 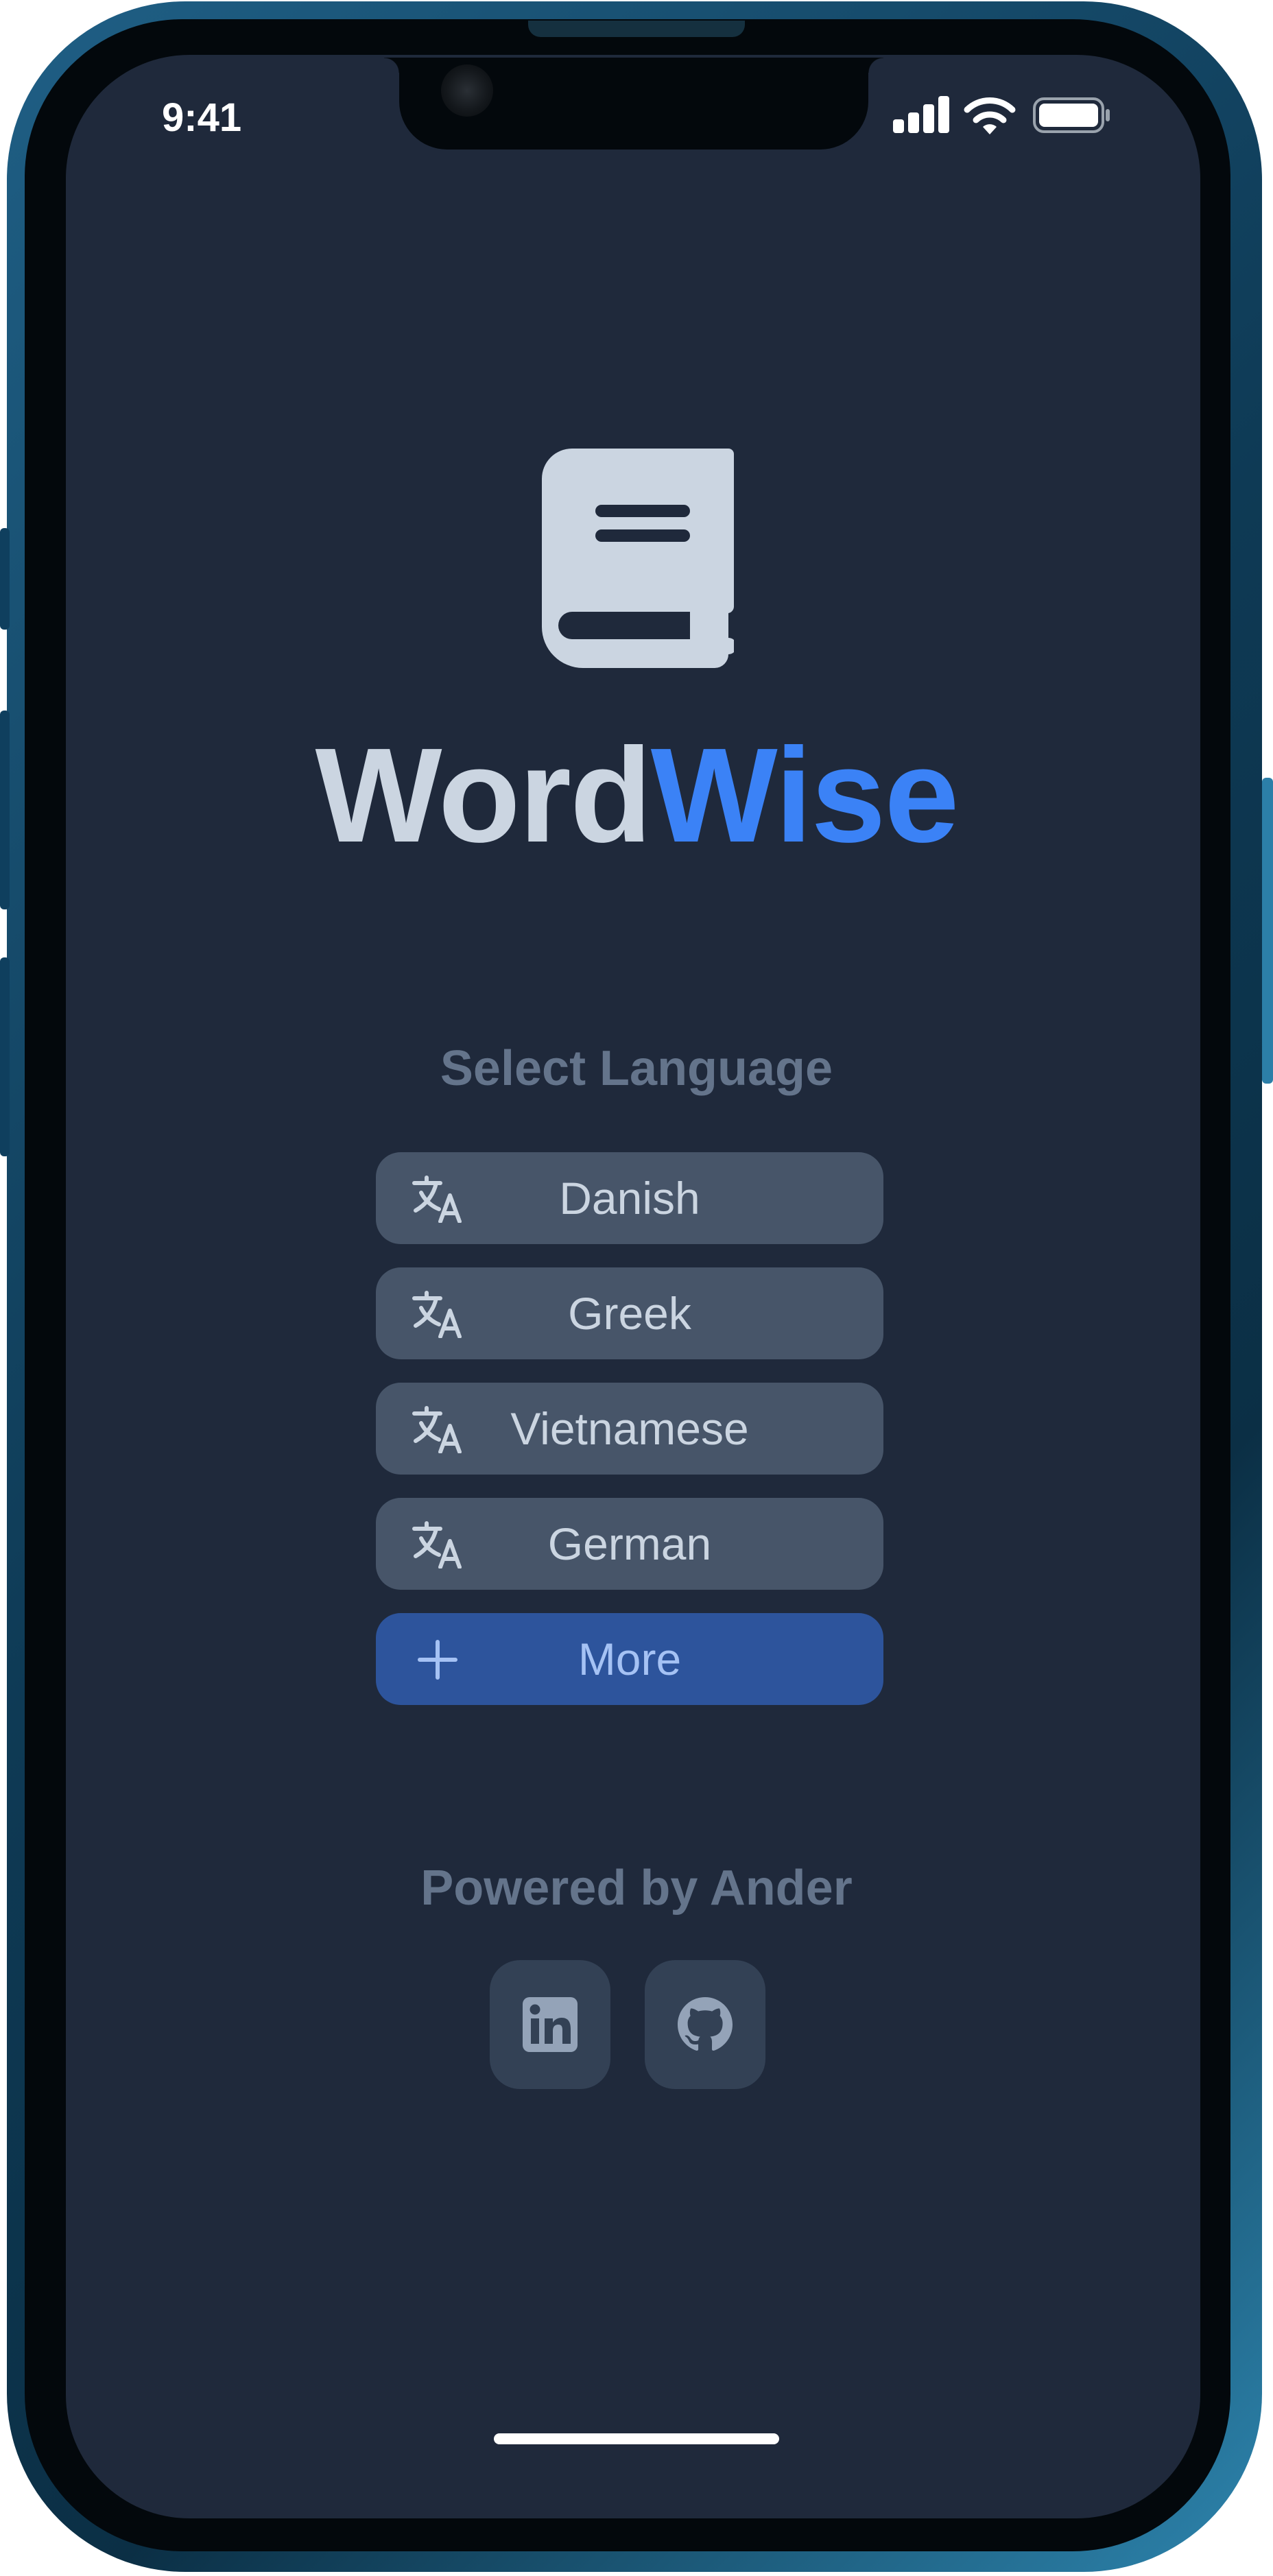 I want to click on language-button-danish: Danish, so click(x=629, y=1198).